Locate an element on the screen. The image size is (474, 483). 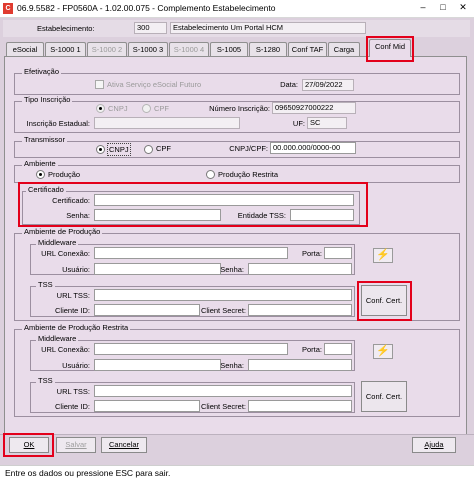
inscricao-estadual-field is located at coordinates (167, 123).